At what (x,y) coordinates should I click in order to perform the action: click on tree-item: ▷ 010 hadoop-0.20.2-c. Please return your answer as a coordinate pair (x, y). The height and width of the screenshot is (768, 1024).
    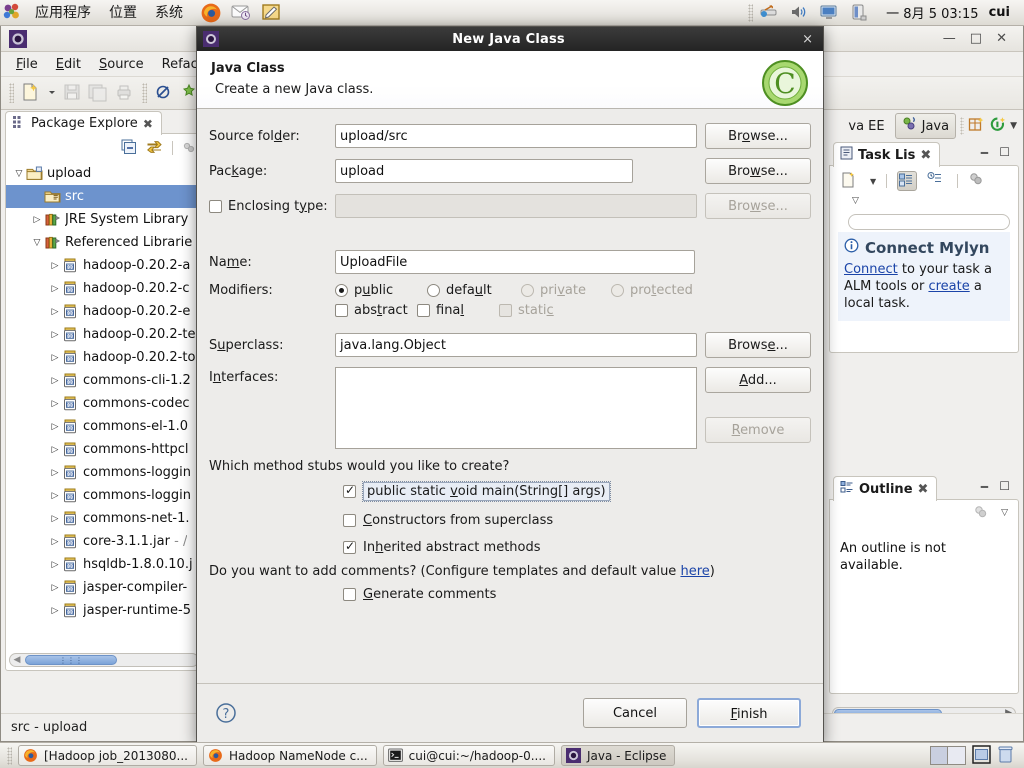
    Looking at the image, I should click on (104, 288).